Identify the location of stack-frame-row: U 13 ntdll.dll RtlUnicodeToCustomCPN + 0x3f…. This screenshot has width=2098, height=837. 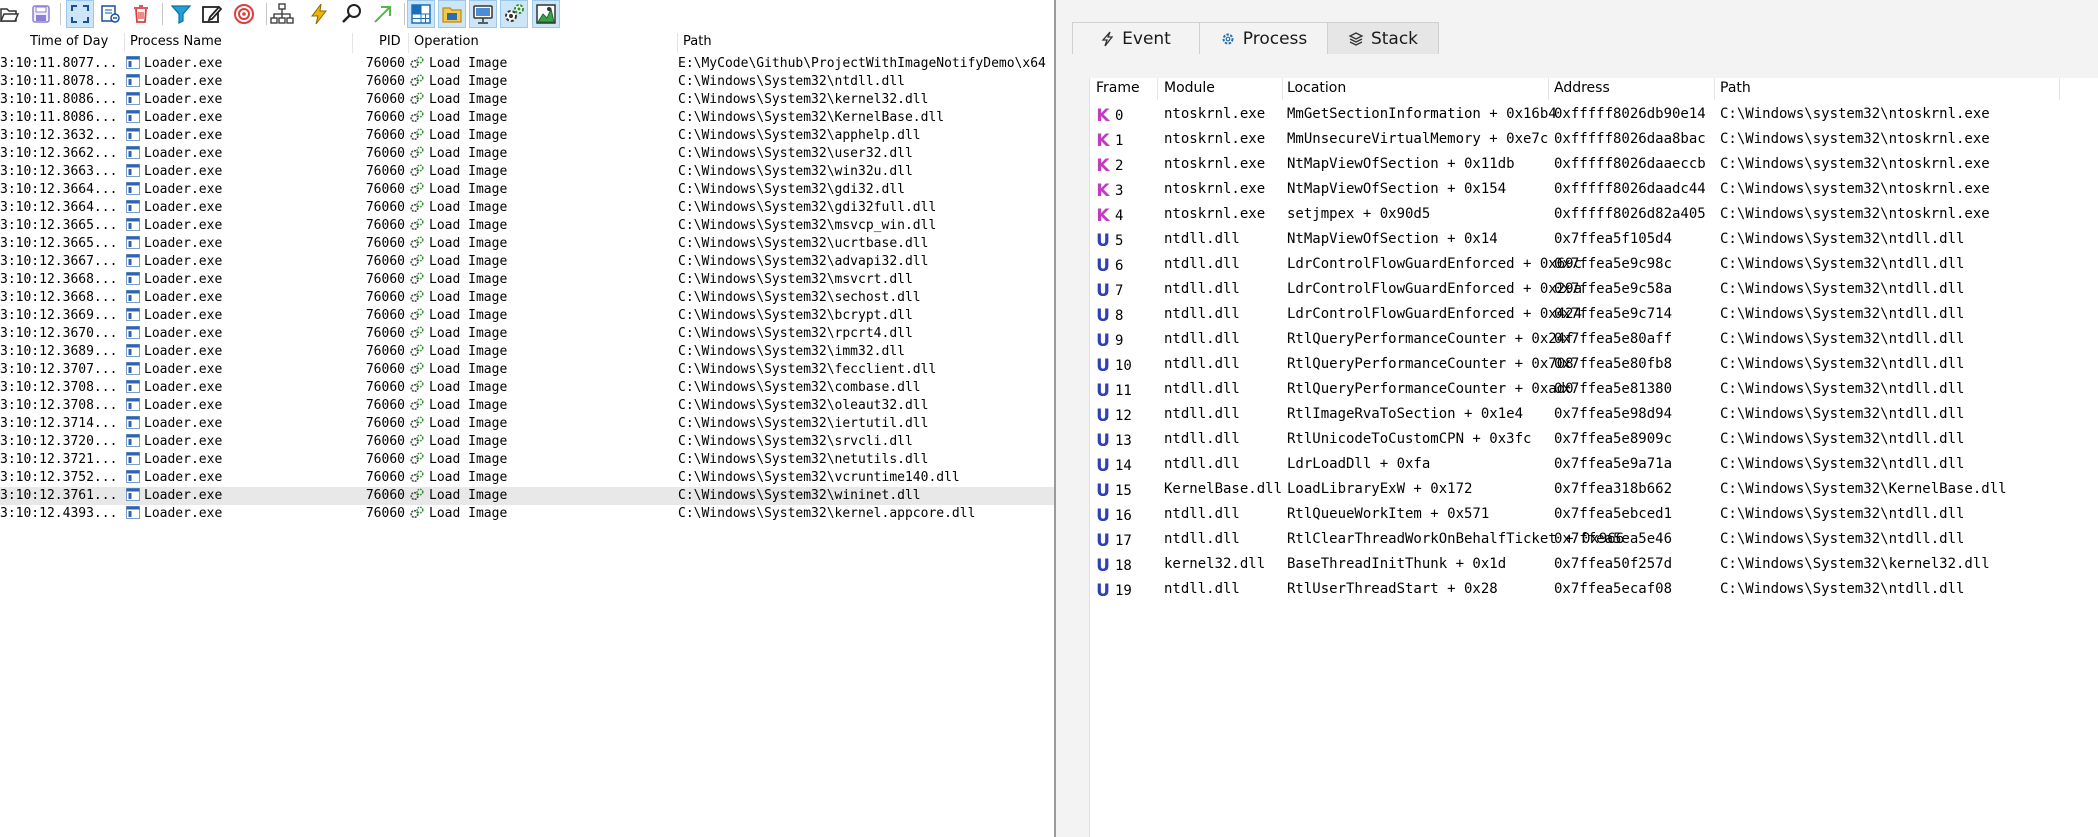
(1594, 440).